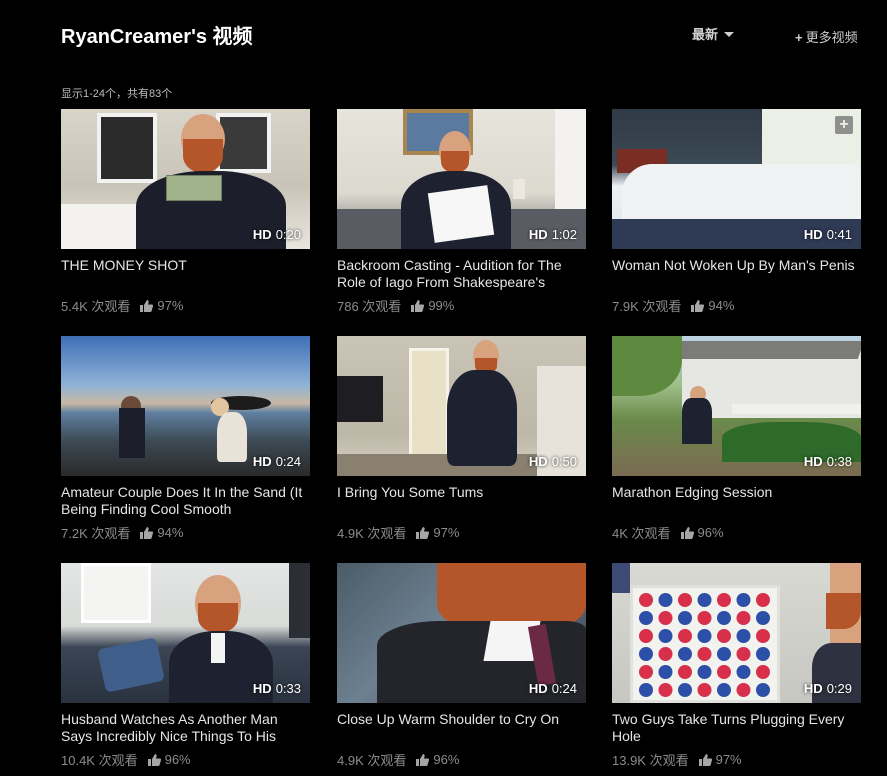 Image resolution: width=887 pixels, height=776 pixels. Describe the element at coordinates (185, 633) in the screenshot. I see `video-thumbnail: HD 0:33` at that location.